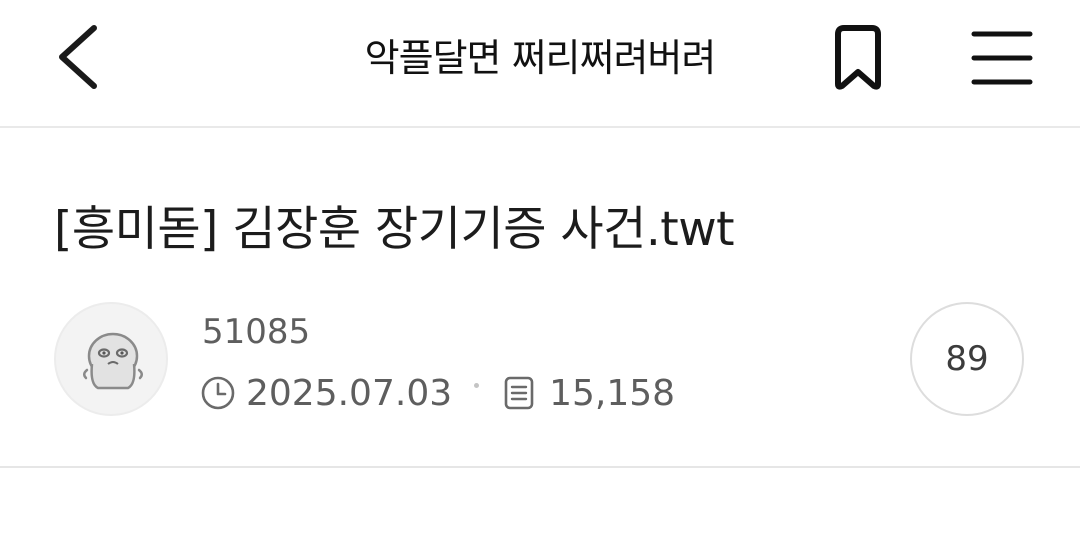 The height and width of the screenshot is (549, 1080). I want to click on document-icon, so click(519, 393).